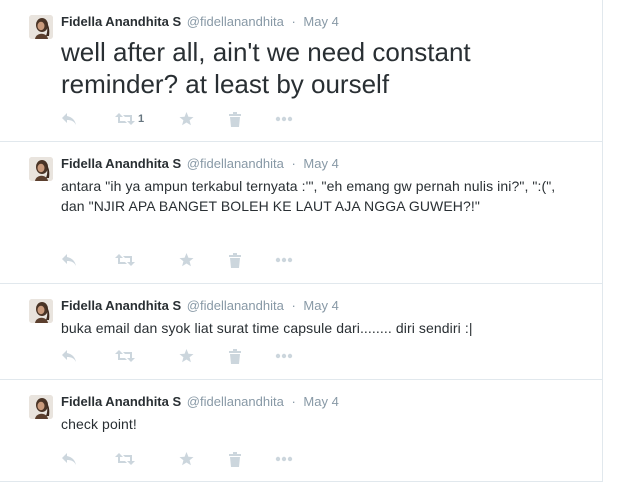 This screenshot has width=619, height=482. Describe the element at coordinates (211, 119) in the screenshot. I see `tweet-actions: 1` at that location.